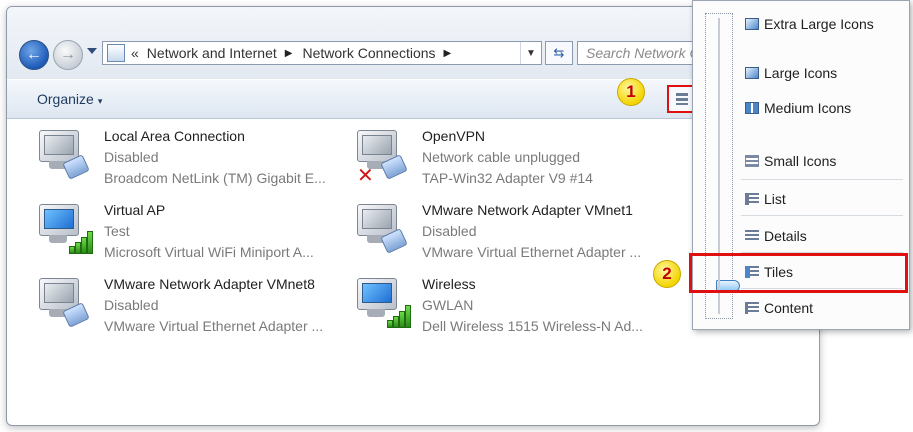  I want to click on address-dropdown-icon: ▼, so click(530, 53).